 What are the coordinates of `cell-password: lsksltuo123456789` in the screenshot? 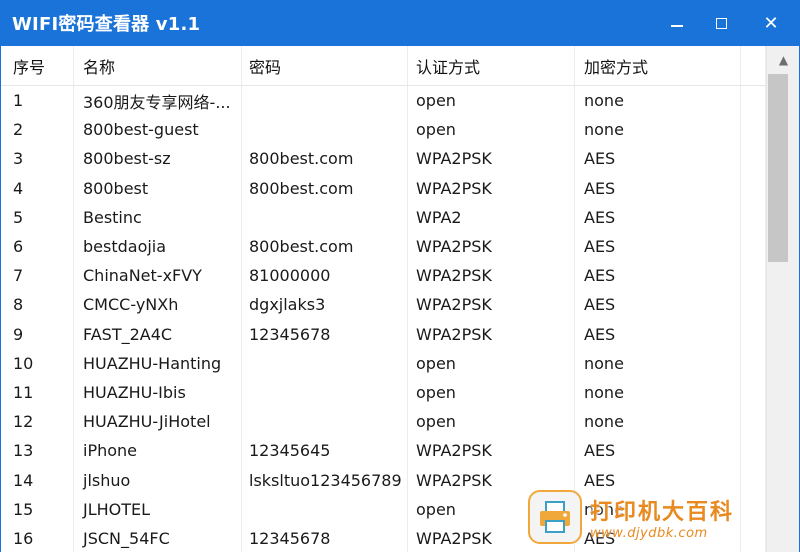 It's located at (325, 480).